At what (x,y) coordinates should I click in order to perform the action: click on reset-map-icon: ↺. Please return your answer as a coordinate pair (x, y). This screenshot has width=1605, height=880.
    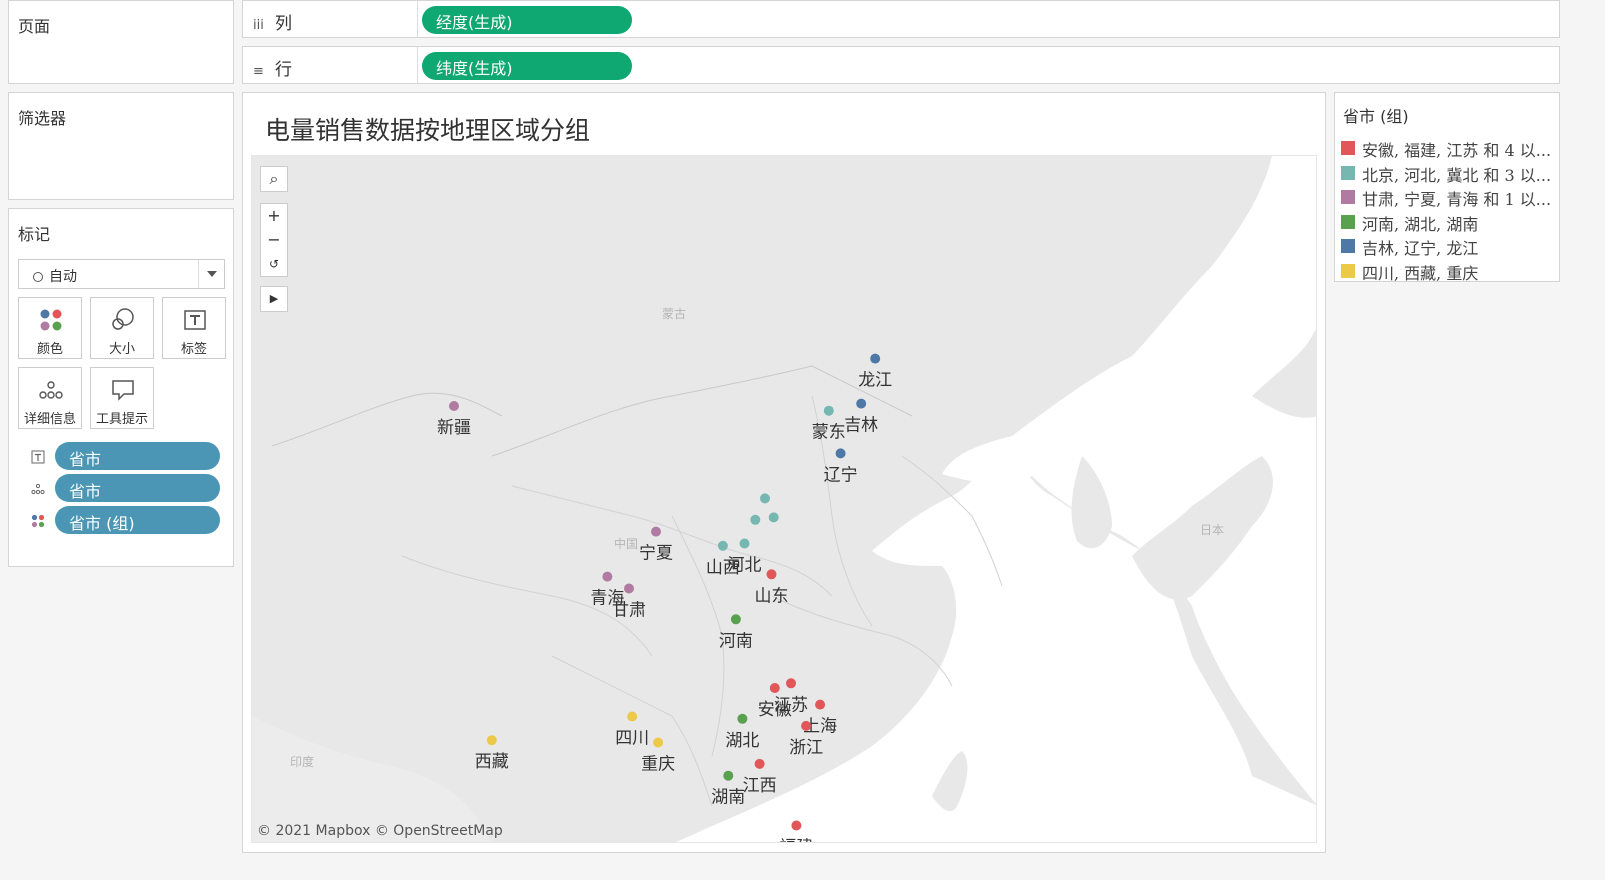
    Looking at the image, I should click on (274, 264).